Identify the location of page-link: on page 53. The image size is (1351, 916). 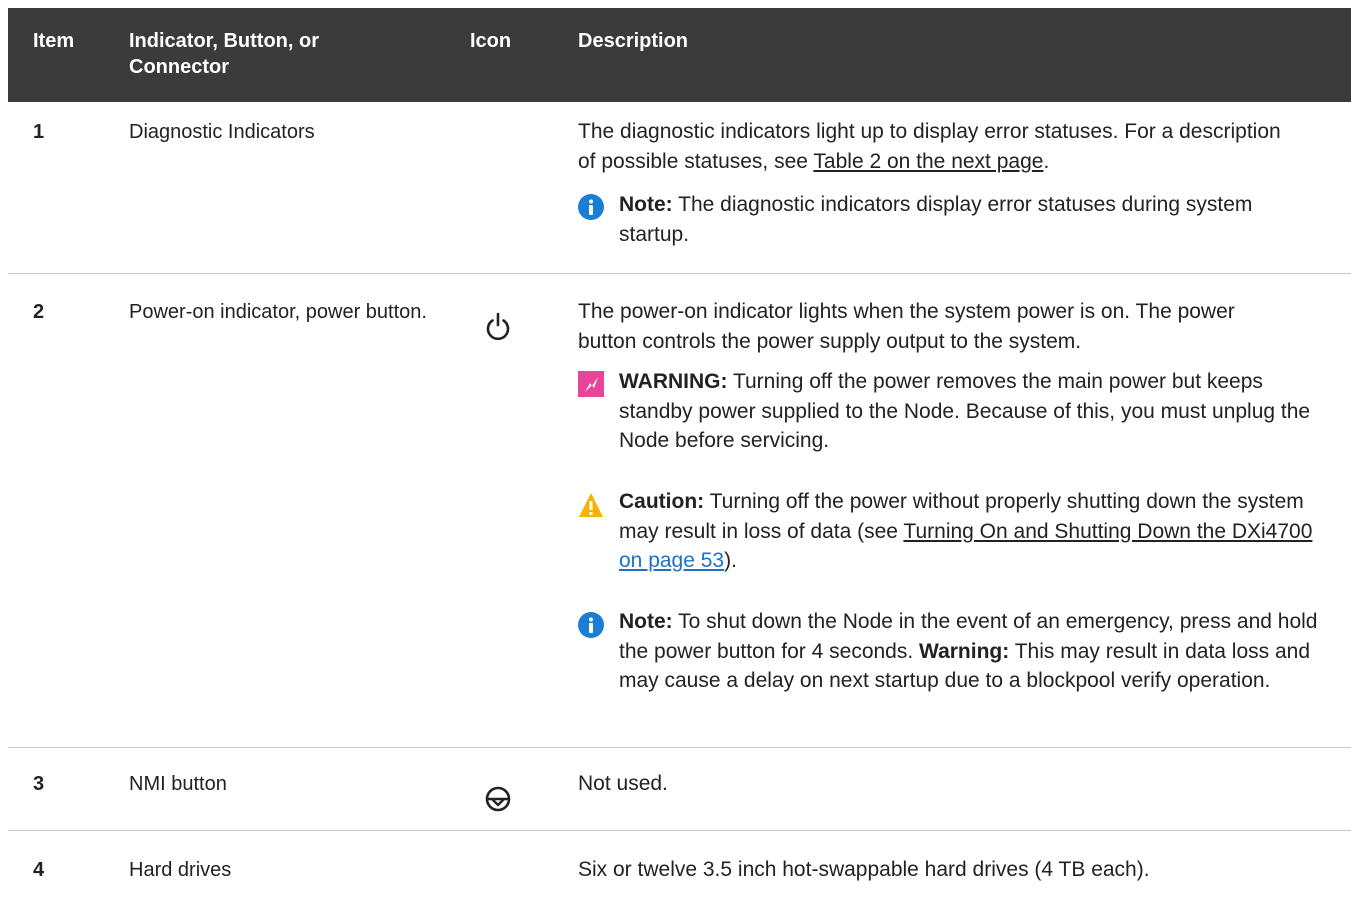
(671, 560).